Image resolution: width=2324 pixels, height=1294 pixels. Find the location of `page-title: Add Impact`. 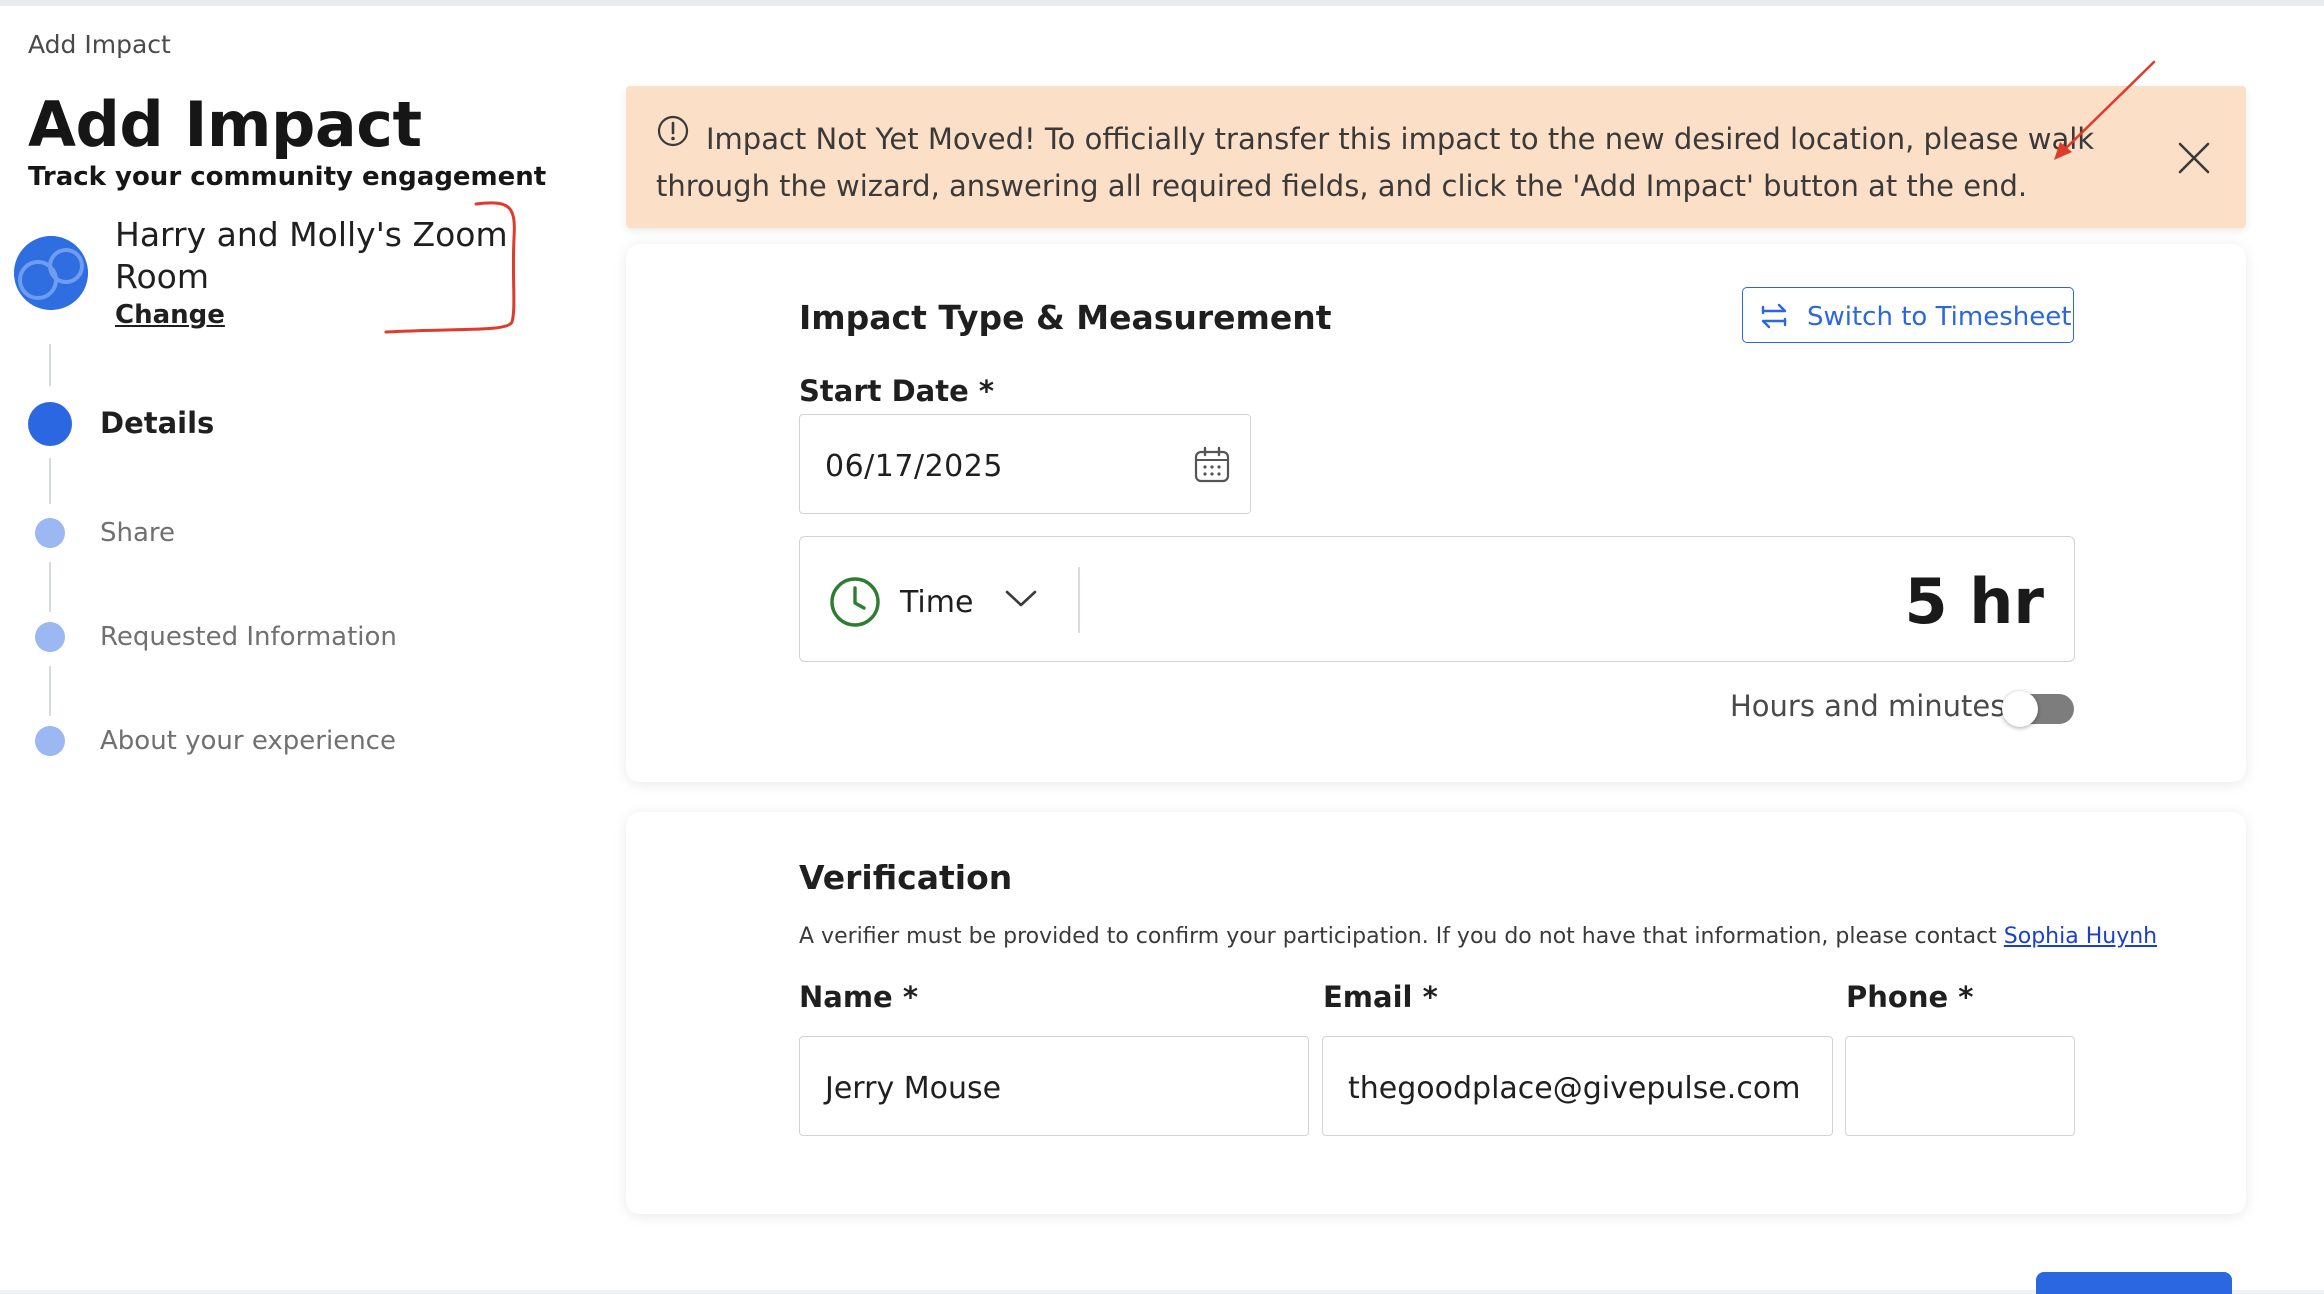

page-title: Add Impact is located at coordinates (225, 124).